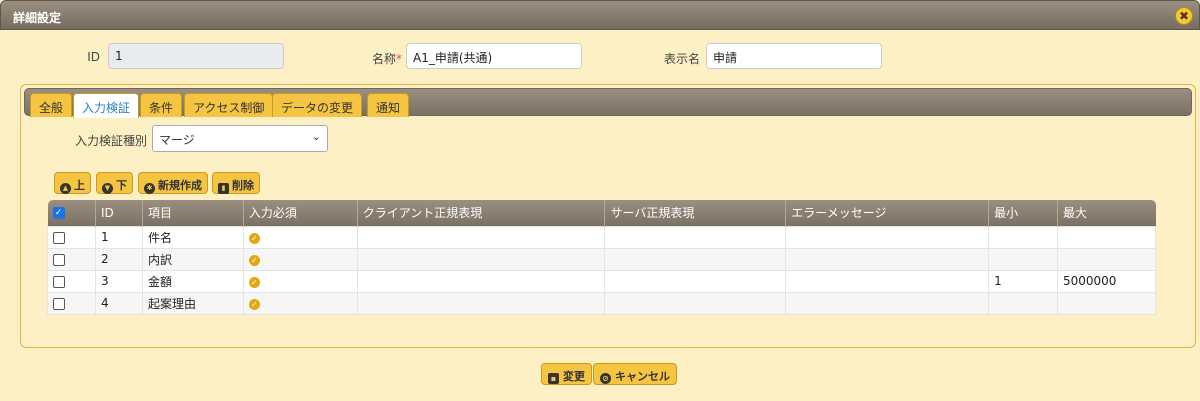 This screenshot has width=1200, height=401. What do you see at coordinates (107, 188) in the screenshot?
I see `arrow-down-icon: ▼` at bounding box center [107, 188].